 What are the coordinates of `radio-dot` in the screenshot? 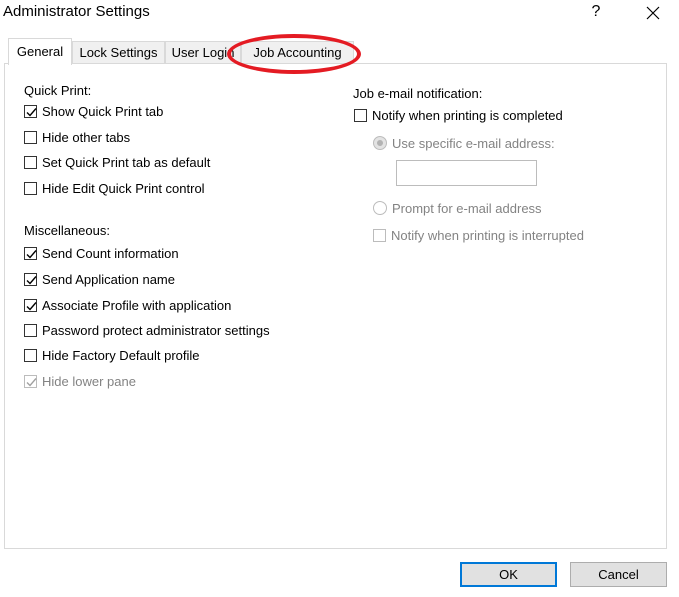 It's located at (380, 143).